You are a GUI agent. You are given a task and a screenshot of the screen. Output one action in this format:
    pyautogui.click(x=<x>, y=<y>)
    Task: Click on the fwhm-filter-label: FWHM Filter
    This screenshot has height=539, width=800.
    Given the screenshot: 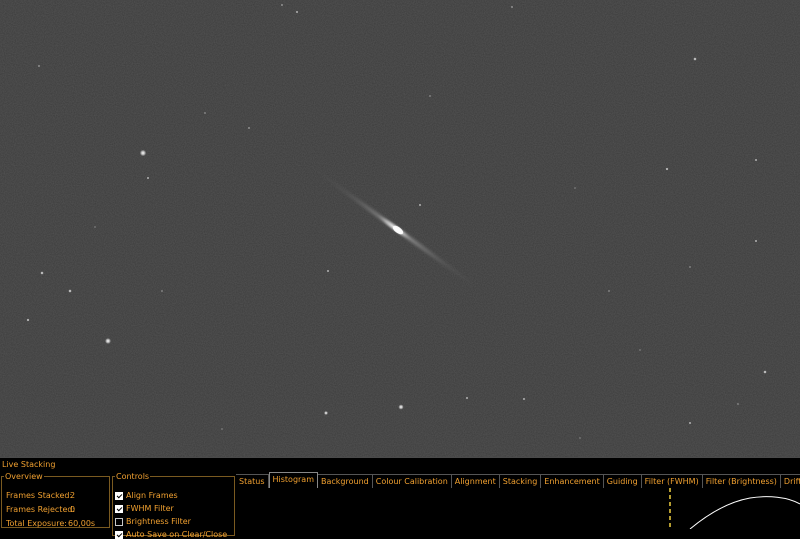 What is the action you would take?
    pyautogui.click(x=150, y=508)
    